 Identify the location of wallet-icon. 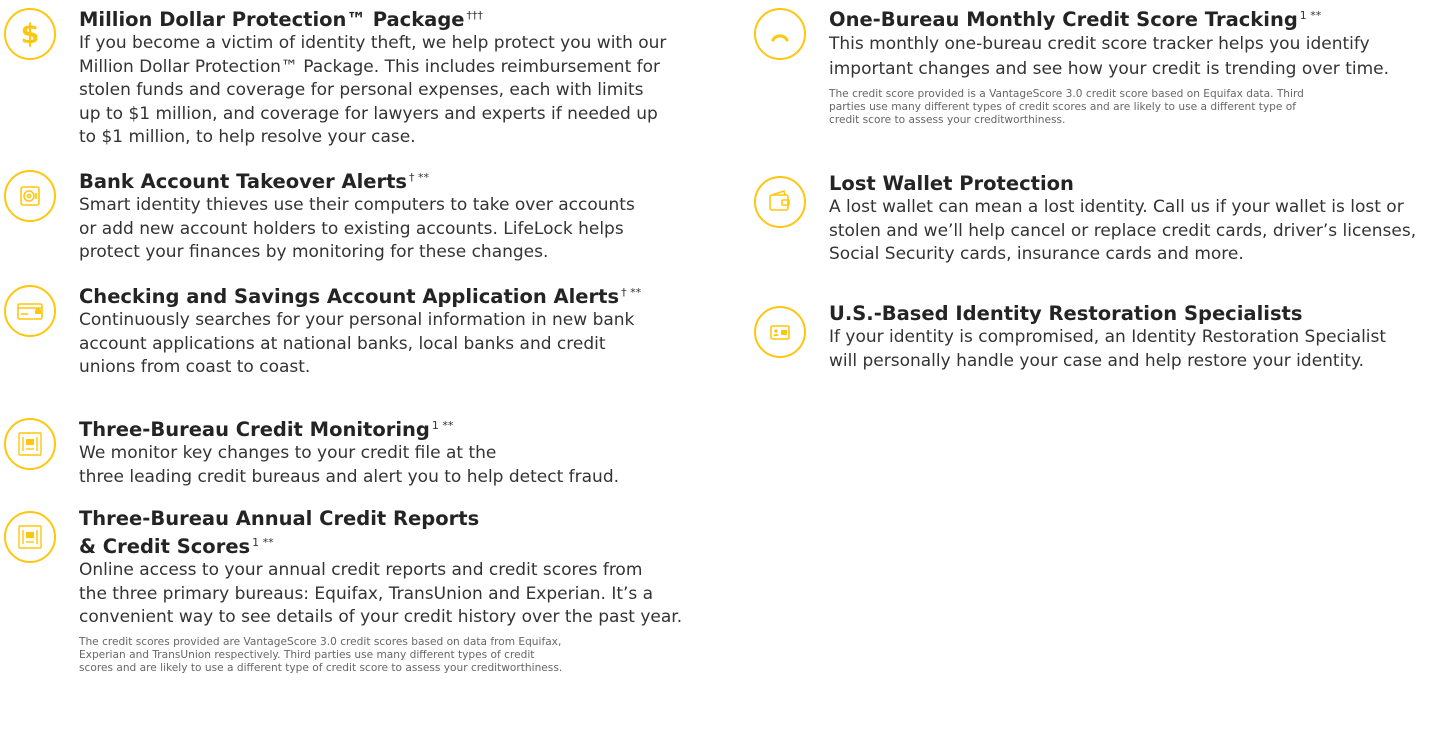
(780, 202).